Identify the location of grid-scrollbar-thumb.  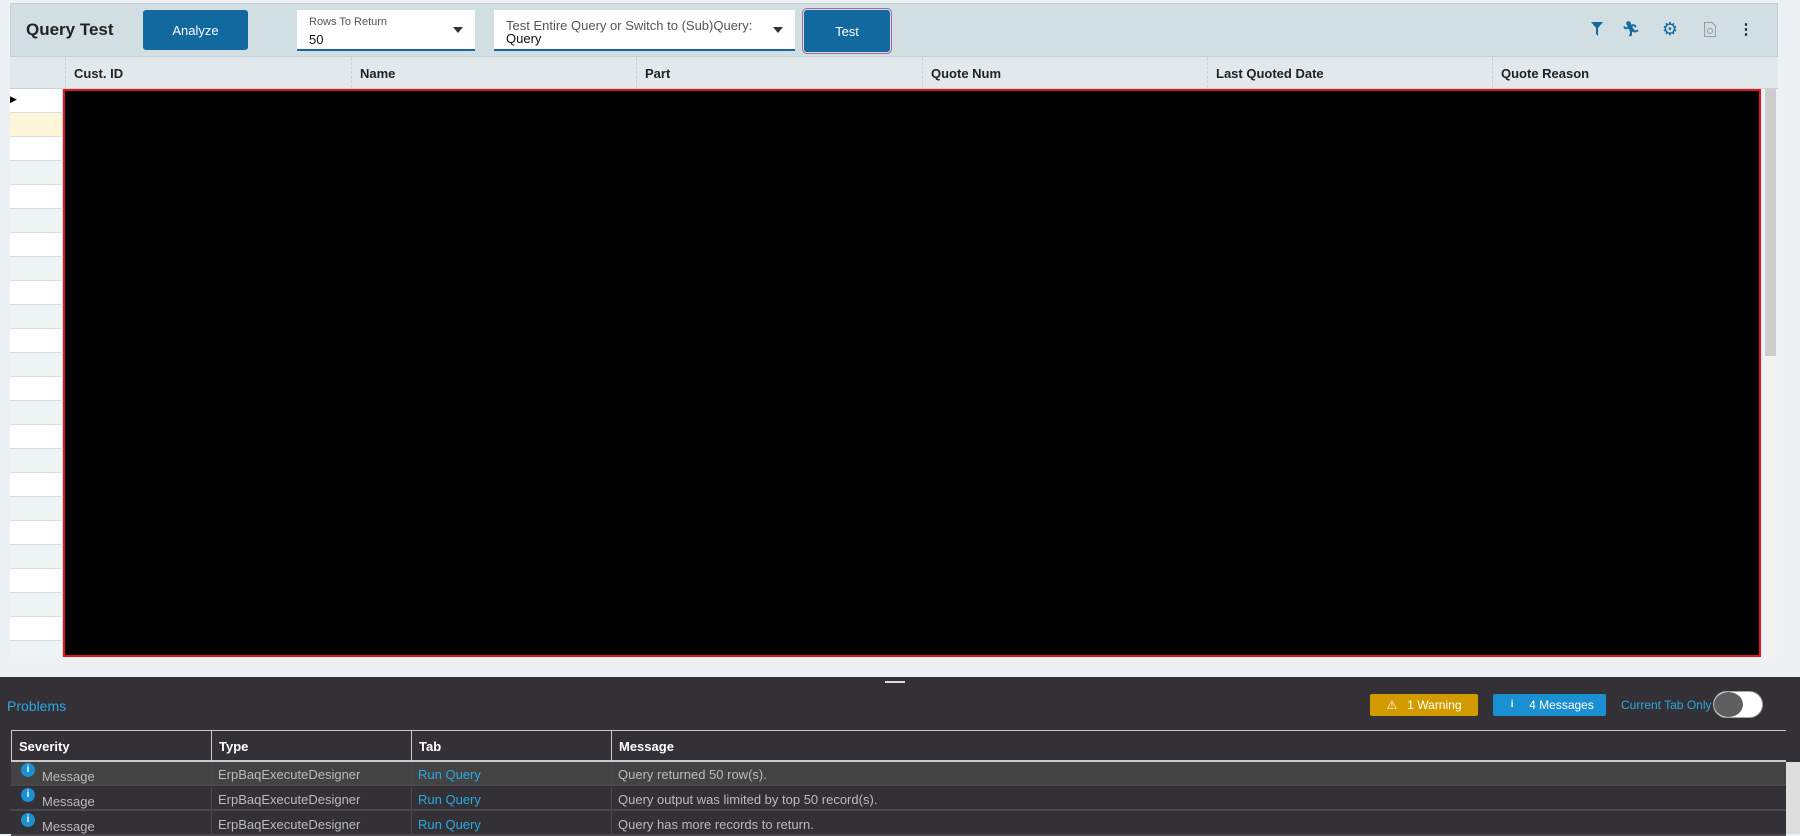
(1770, 222).